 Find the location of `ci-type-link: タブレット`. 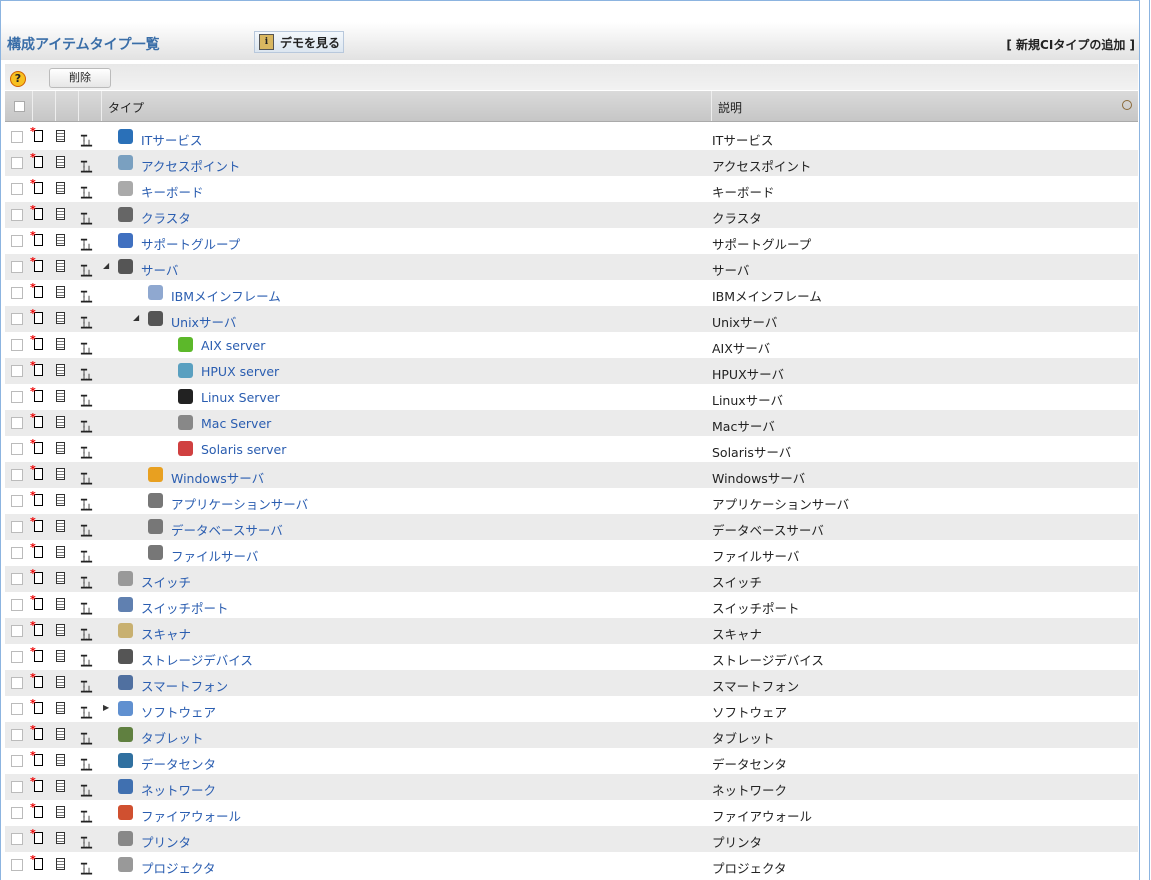

ci-type-link: タブレット is located at coordinates (172, 737).